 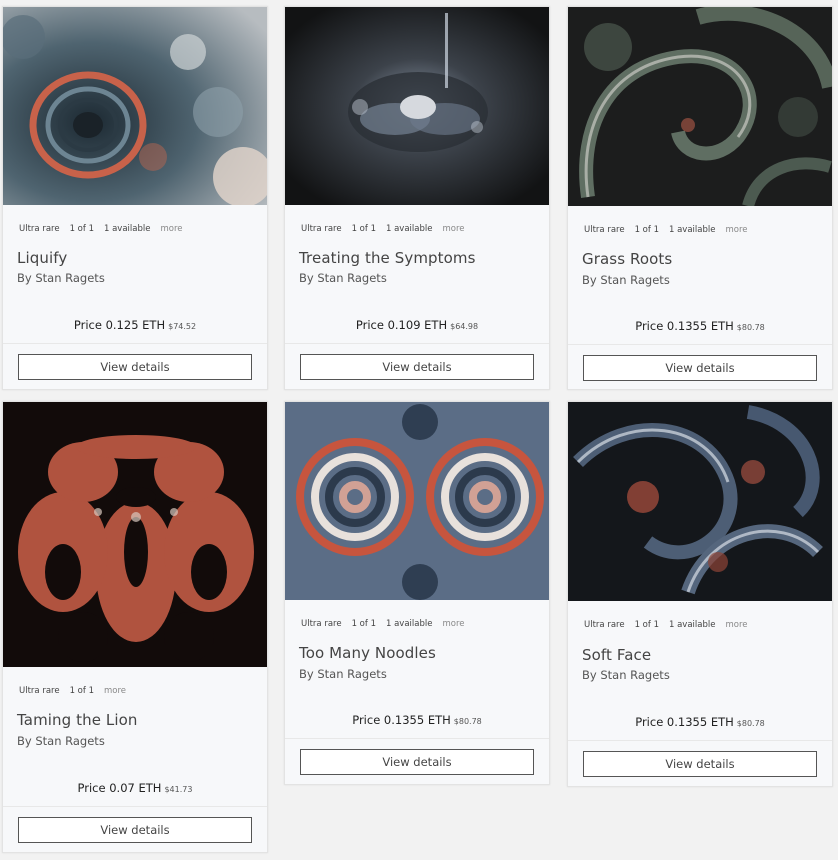 What do you see at coordinates (464, 326) in the screenshot?
I see `price-usd: $64.98` at bounding box center [464, 326].